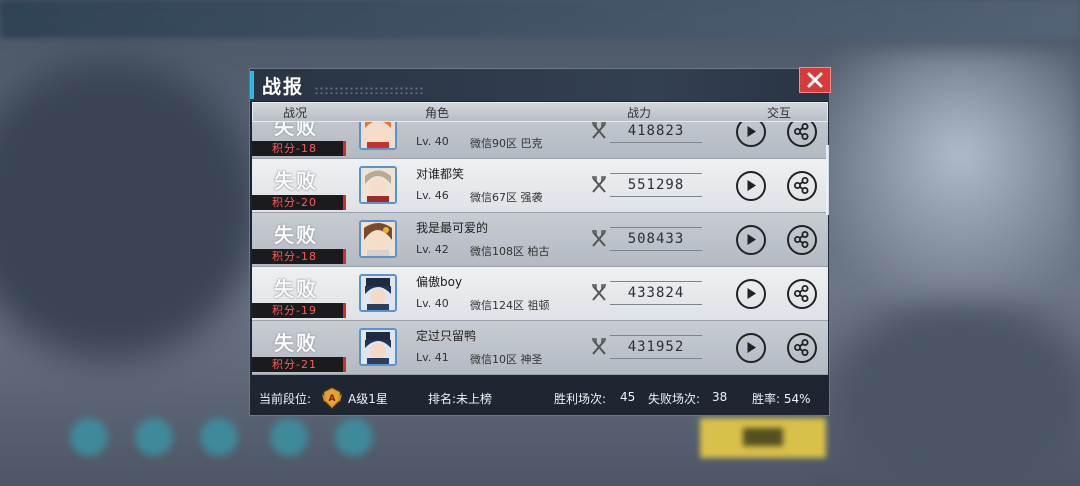 The height and width of the screenshot is (486, 1080). What do you see at coordinates (506, 359) in the screenshot?
I see `player-server: 微信10区 神圣` at bounding box center [506, 359].